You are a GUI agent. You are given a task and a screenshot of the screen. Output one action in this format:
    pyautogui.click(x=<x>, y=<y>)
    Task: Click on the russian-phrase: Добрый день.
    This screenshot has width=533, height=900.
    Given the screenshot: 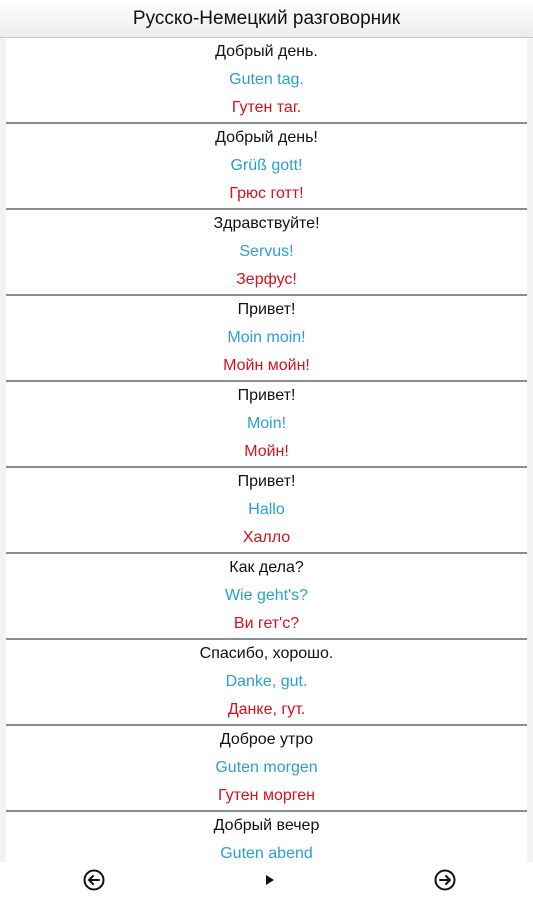 What is the action you would take?
    pyautogui.click(x=266, y=51)
    